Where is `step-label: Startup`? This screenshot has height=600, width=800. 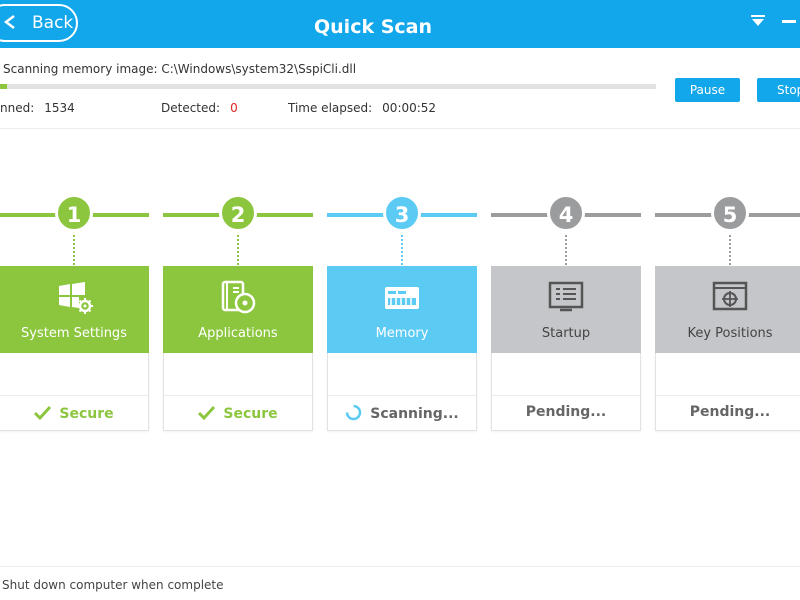 step-label: Startup is located at coordinates (566, 333).